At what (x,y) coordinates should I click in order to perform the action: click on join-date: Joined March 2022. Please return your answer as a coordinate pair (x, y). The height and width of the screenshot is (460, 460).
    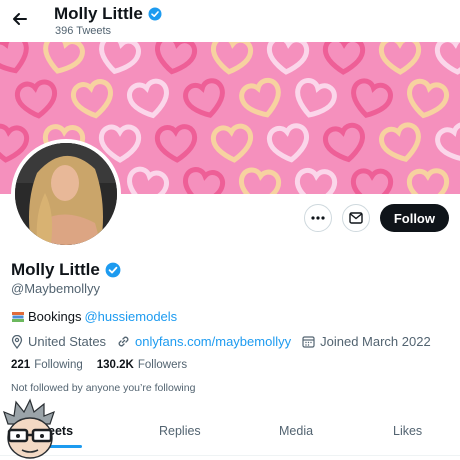
    Looking at the image, I should click on (366, 341).